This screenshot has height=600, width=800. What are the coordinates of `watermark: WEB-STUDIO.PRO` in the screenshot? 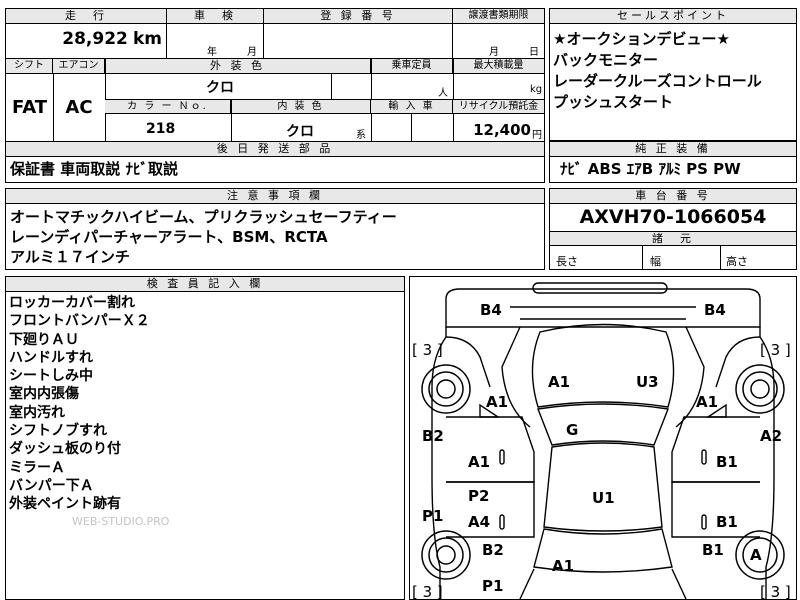 It's located at (121, 521).